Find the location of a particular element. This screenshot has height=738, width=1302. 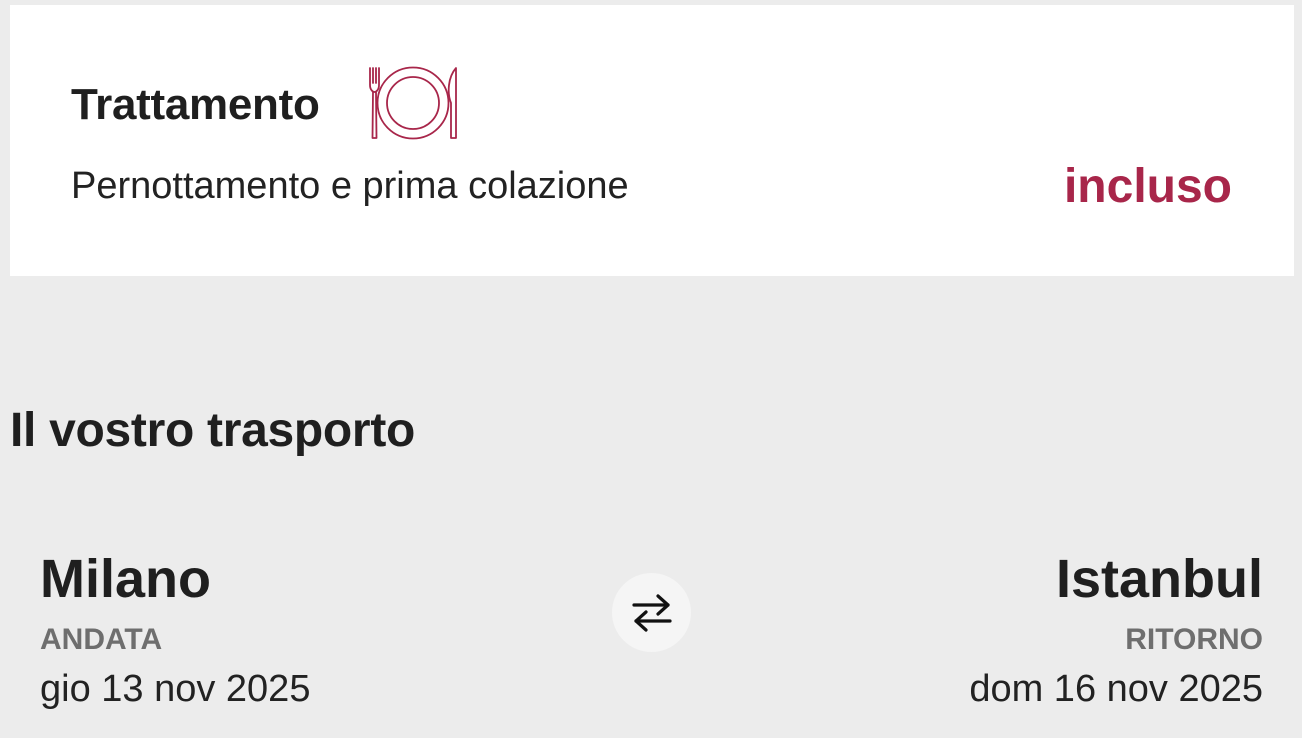

treatment-value: Pernottamento e prima colazione is located at coordinates (350, 186).